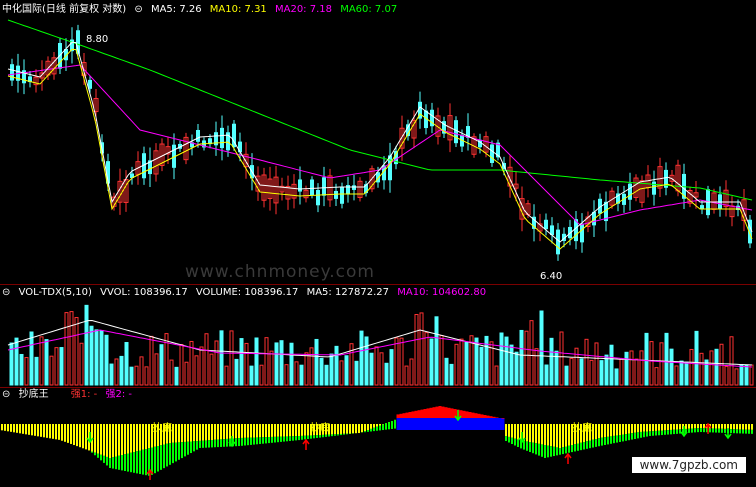  Describe the element at coordinates (551, 276) in the screenshot. I see `low-price-label: 6.40` at that location.